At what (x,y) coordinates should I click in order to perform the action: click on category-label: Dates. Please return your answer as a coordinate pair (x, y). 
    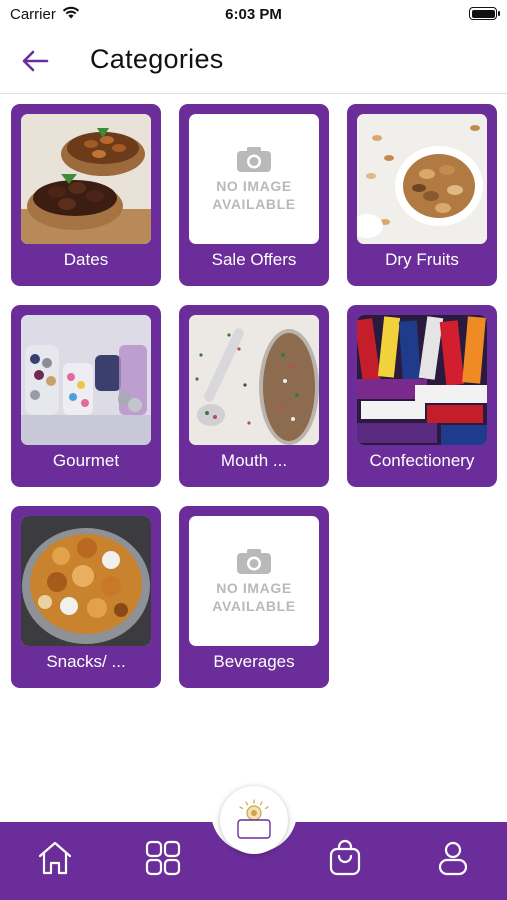
    Looking at the image, I should click on (86, 259).